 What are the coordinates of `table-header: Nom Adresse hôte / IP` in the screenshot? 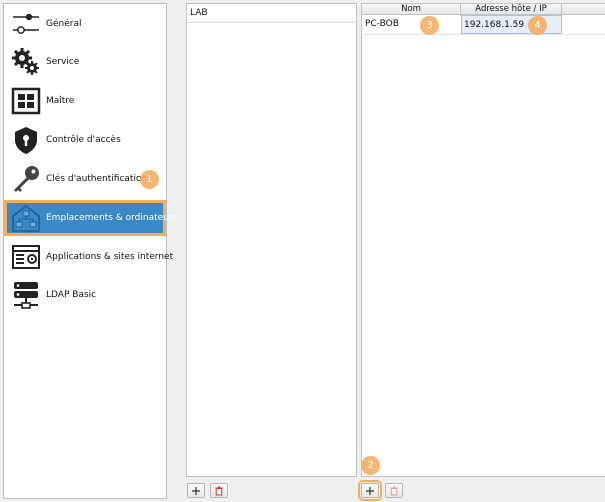 It's located at (483, 9).